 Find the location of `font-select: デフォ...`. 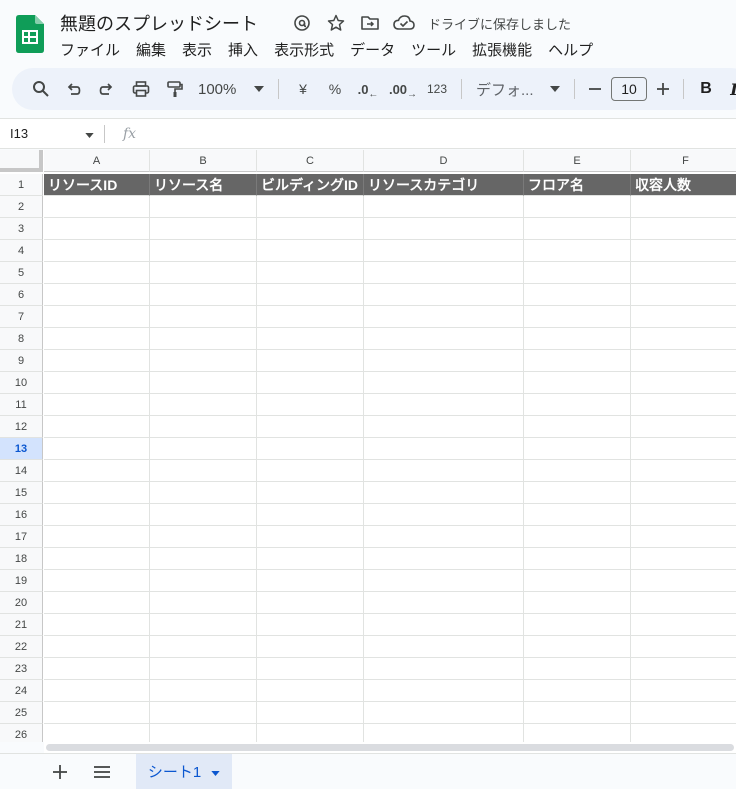

font-select: デフォ... is located at coordinates (518, 89).